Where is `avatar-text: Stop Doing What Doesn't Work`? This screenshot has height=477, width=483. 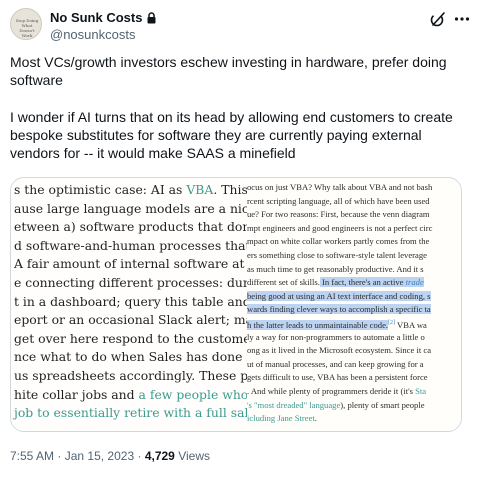 avatar-text: Stop Doing What Doesn't Work is located at coordinates (27, 28).